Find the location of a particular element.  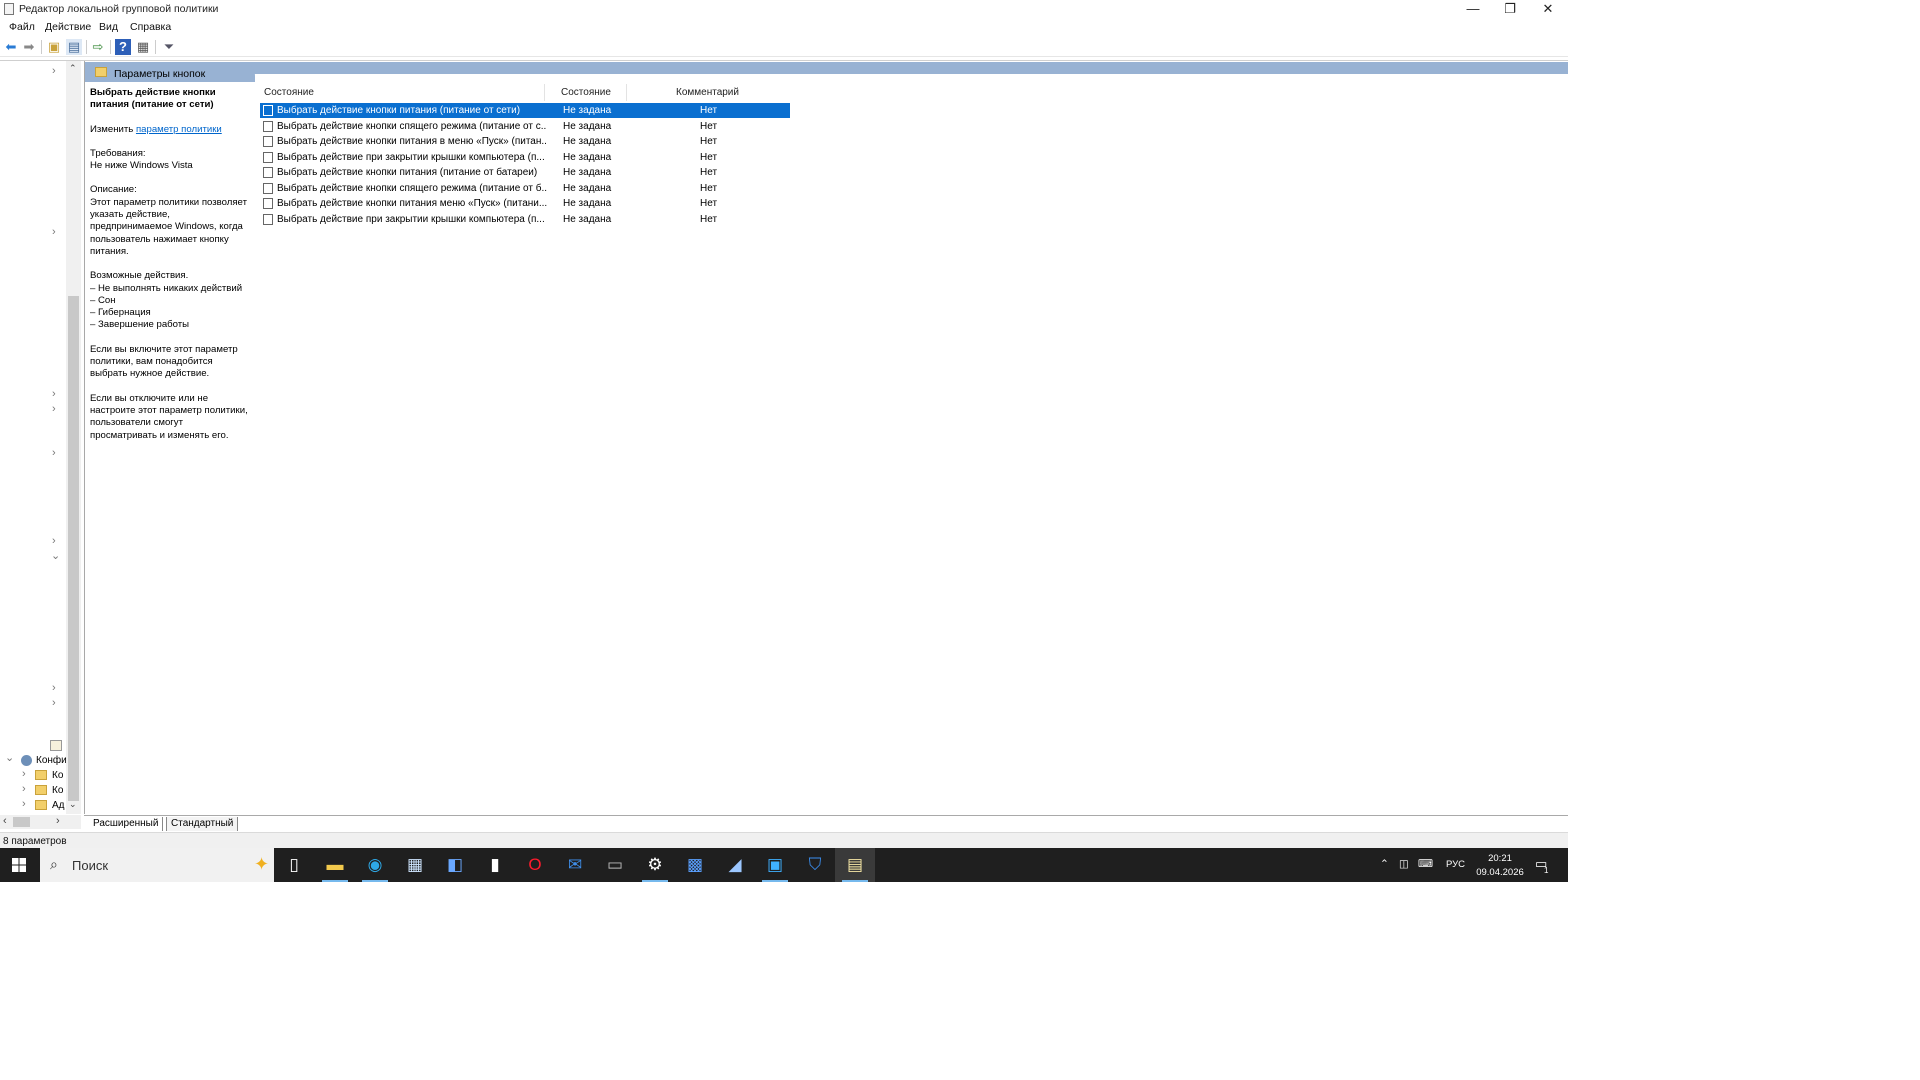

edit-prefix: Изменить is located at coordinates (113, 129).